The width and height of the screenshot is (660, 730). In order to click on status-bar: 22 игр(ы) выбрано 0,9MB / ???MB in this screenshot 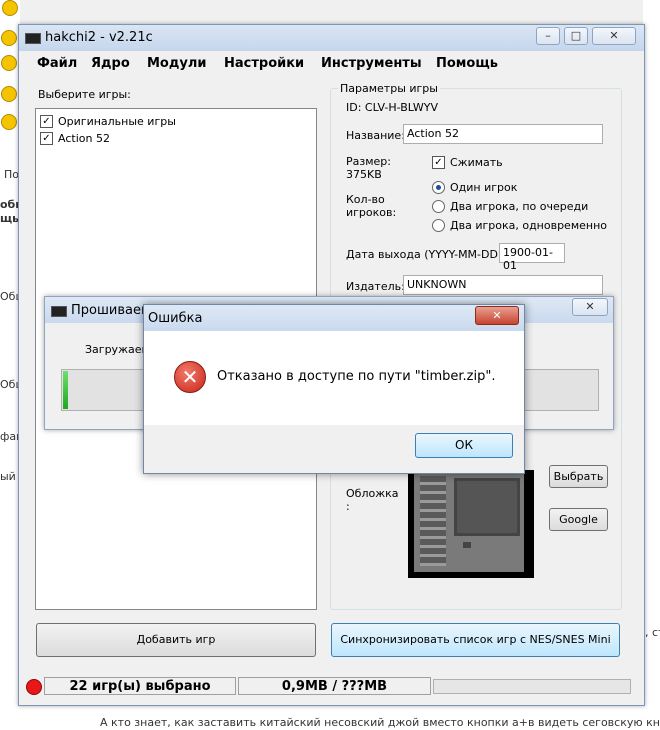, I will do `click(331, 687)`.